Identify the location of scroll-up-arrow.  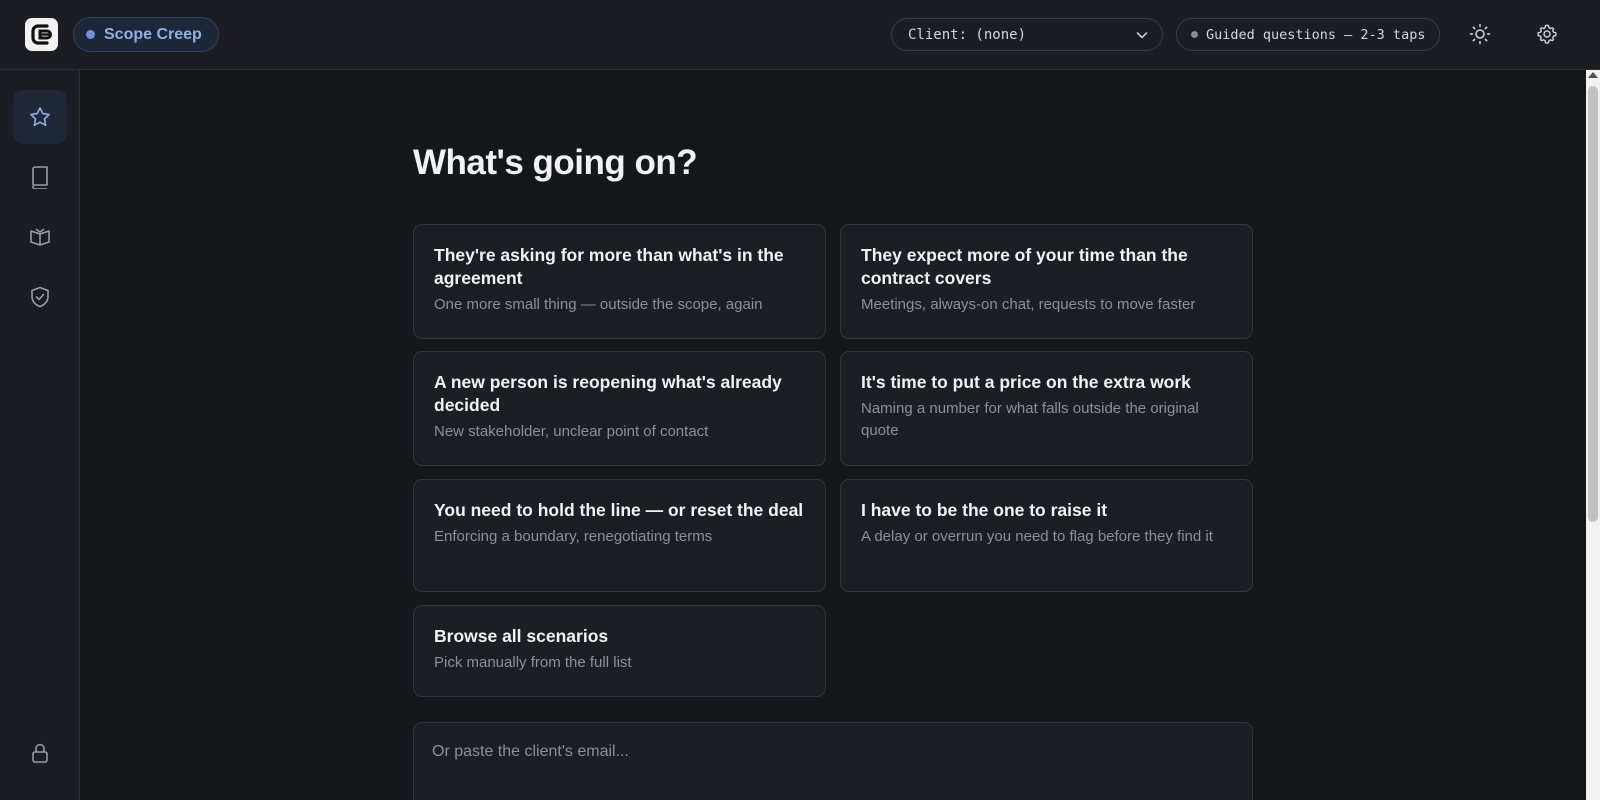
(1593, 75).